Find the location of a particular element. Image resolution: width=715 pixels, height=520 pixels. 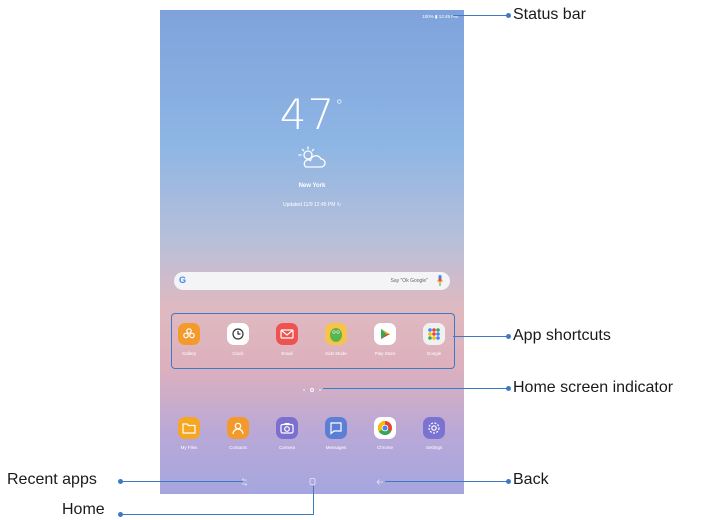

recent-apps-label: Recent apps is located at coordinates (52, 479).